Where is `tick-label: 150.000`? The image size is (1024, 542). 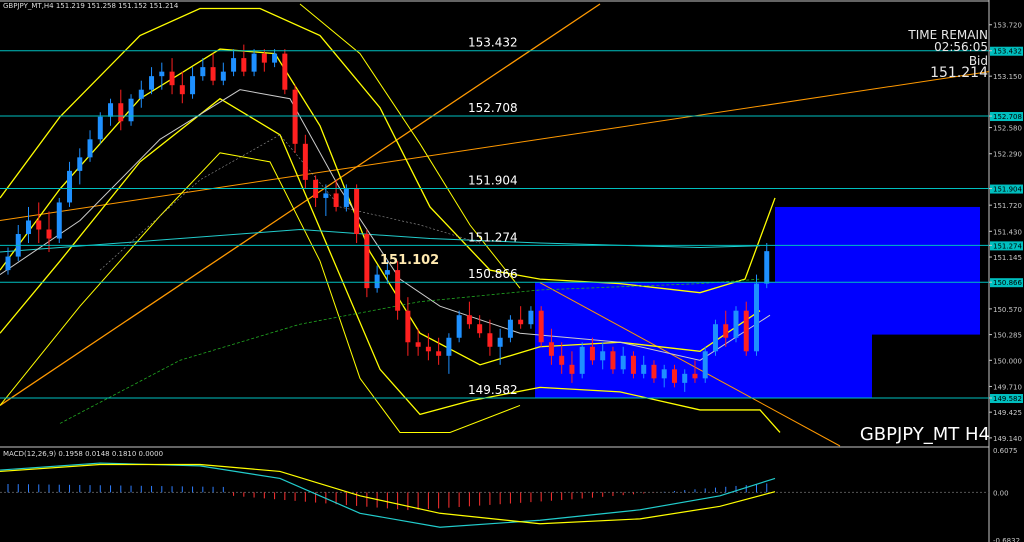 tick-label: 150.000 is located at coordinates (1007, 361).